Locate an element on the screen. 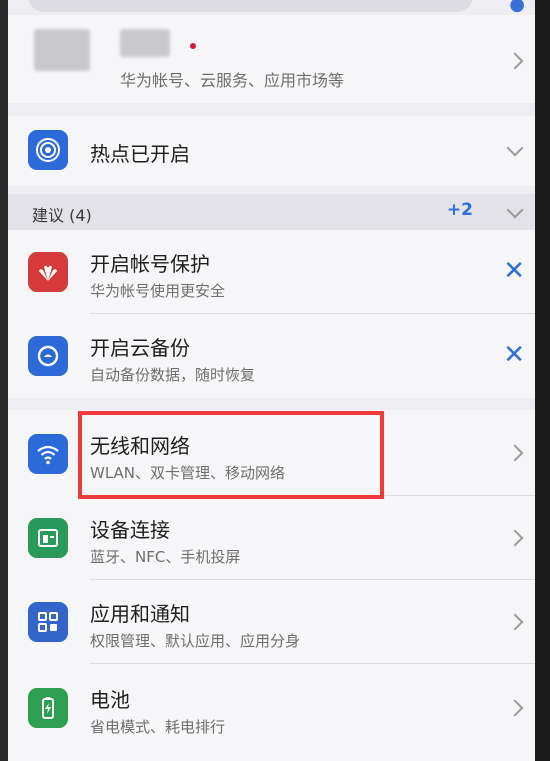  hotspot-row: 热点已开启 is located at coordinates (271, 151).